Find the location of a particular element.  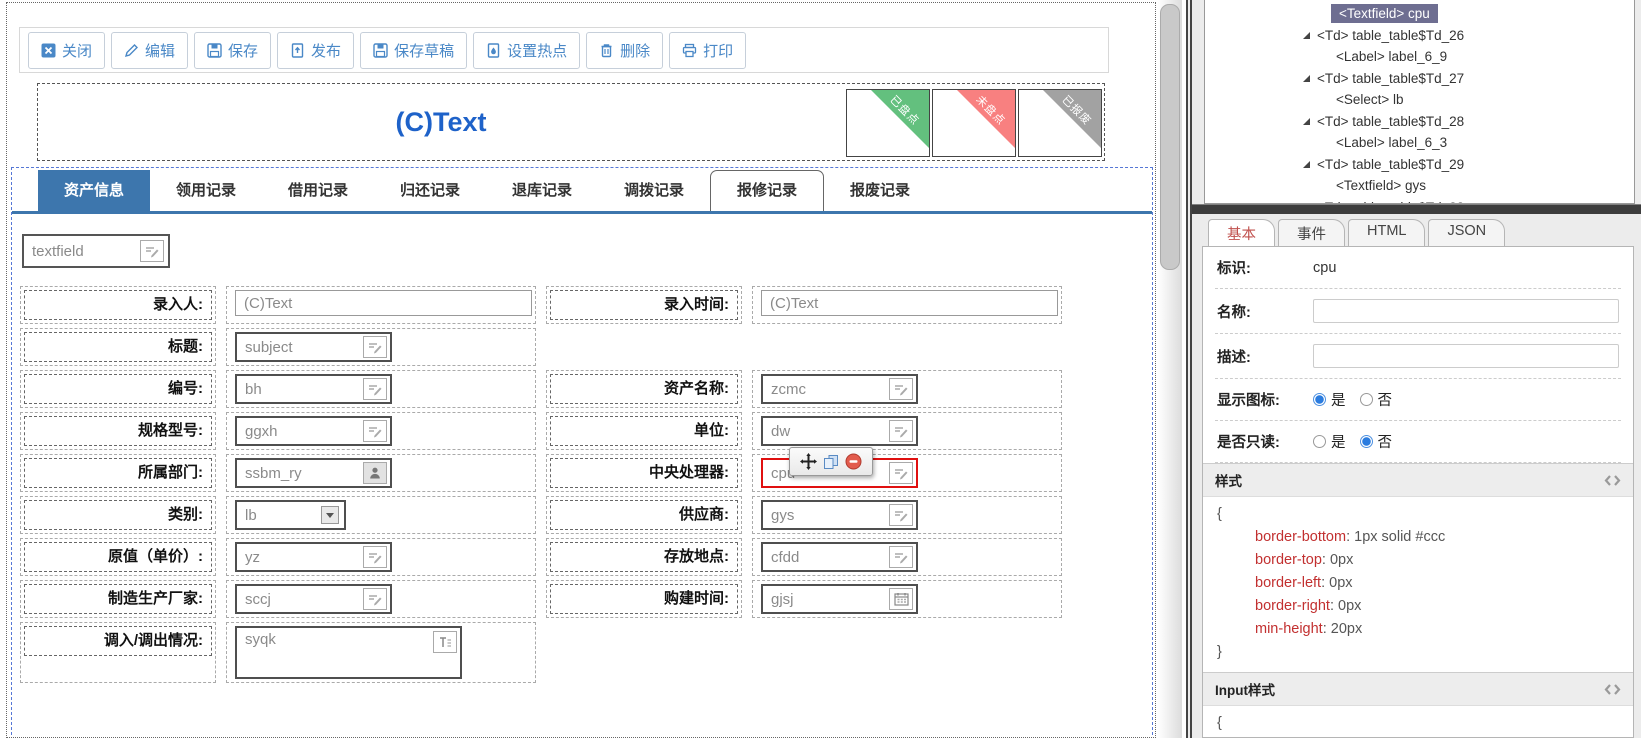

delete-button: 删除 is located at coordinates (625, 50).